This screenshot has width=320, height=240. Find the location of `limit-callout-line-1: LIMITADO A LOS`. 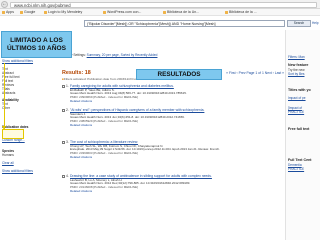

limit-callout-line-1: LIMITADO A LOS is located at coordinates (36, 40).